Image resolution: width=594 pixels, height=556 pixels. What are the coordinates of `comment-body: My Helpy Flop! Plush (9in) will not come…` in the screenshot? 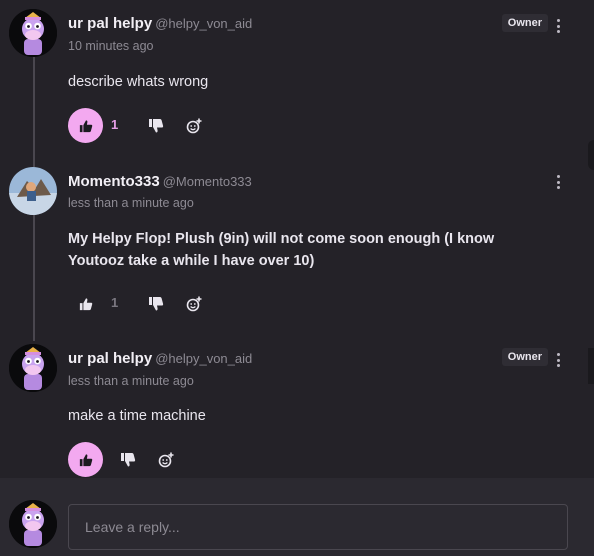 It's located at (281, 250).